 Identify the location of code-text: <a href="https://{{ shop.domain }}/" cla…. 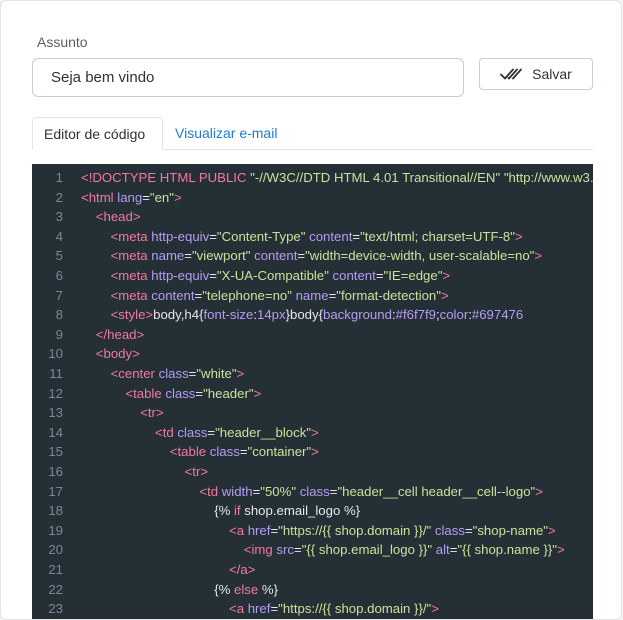
(392, 531).